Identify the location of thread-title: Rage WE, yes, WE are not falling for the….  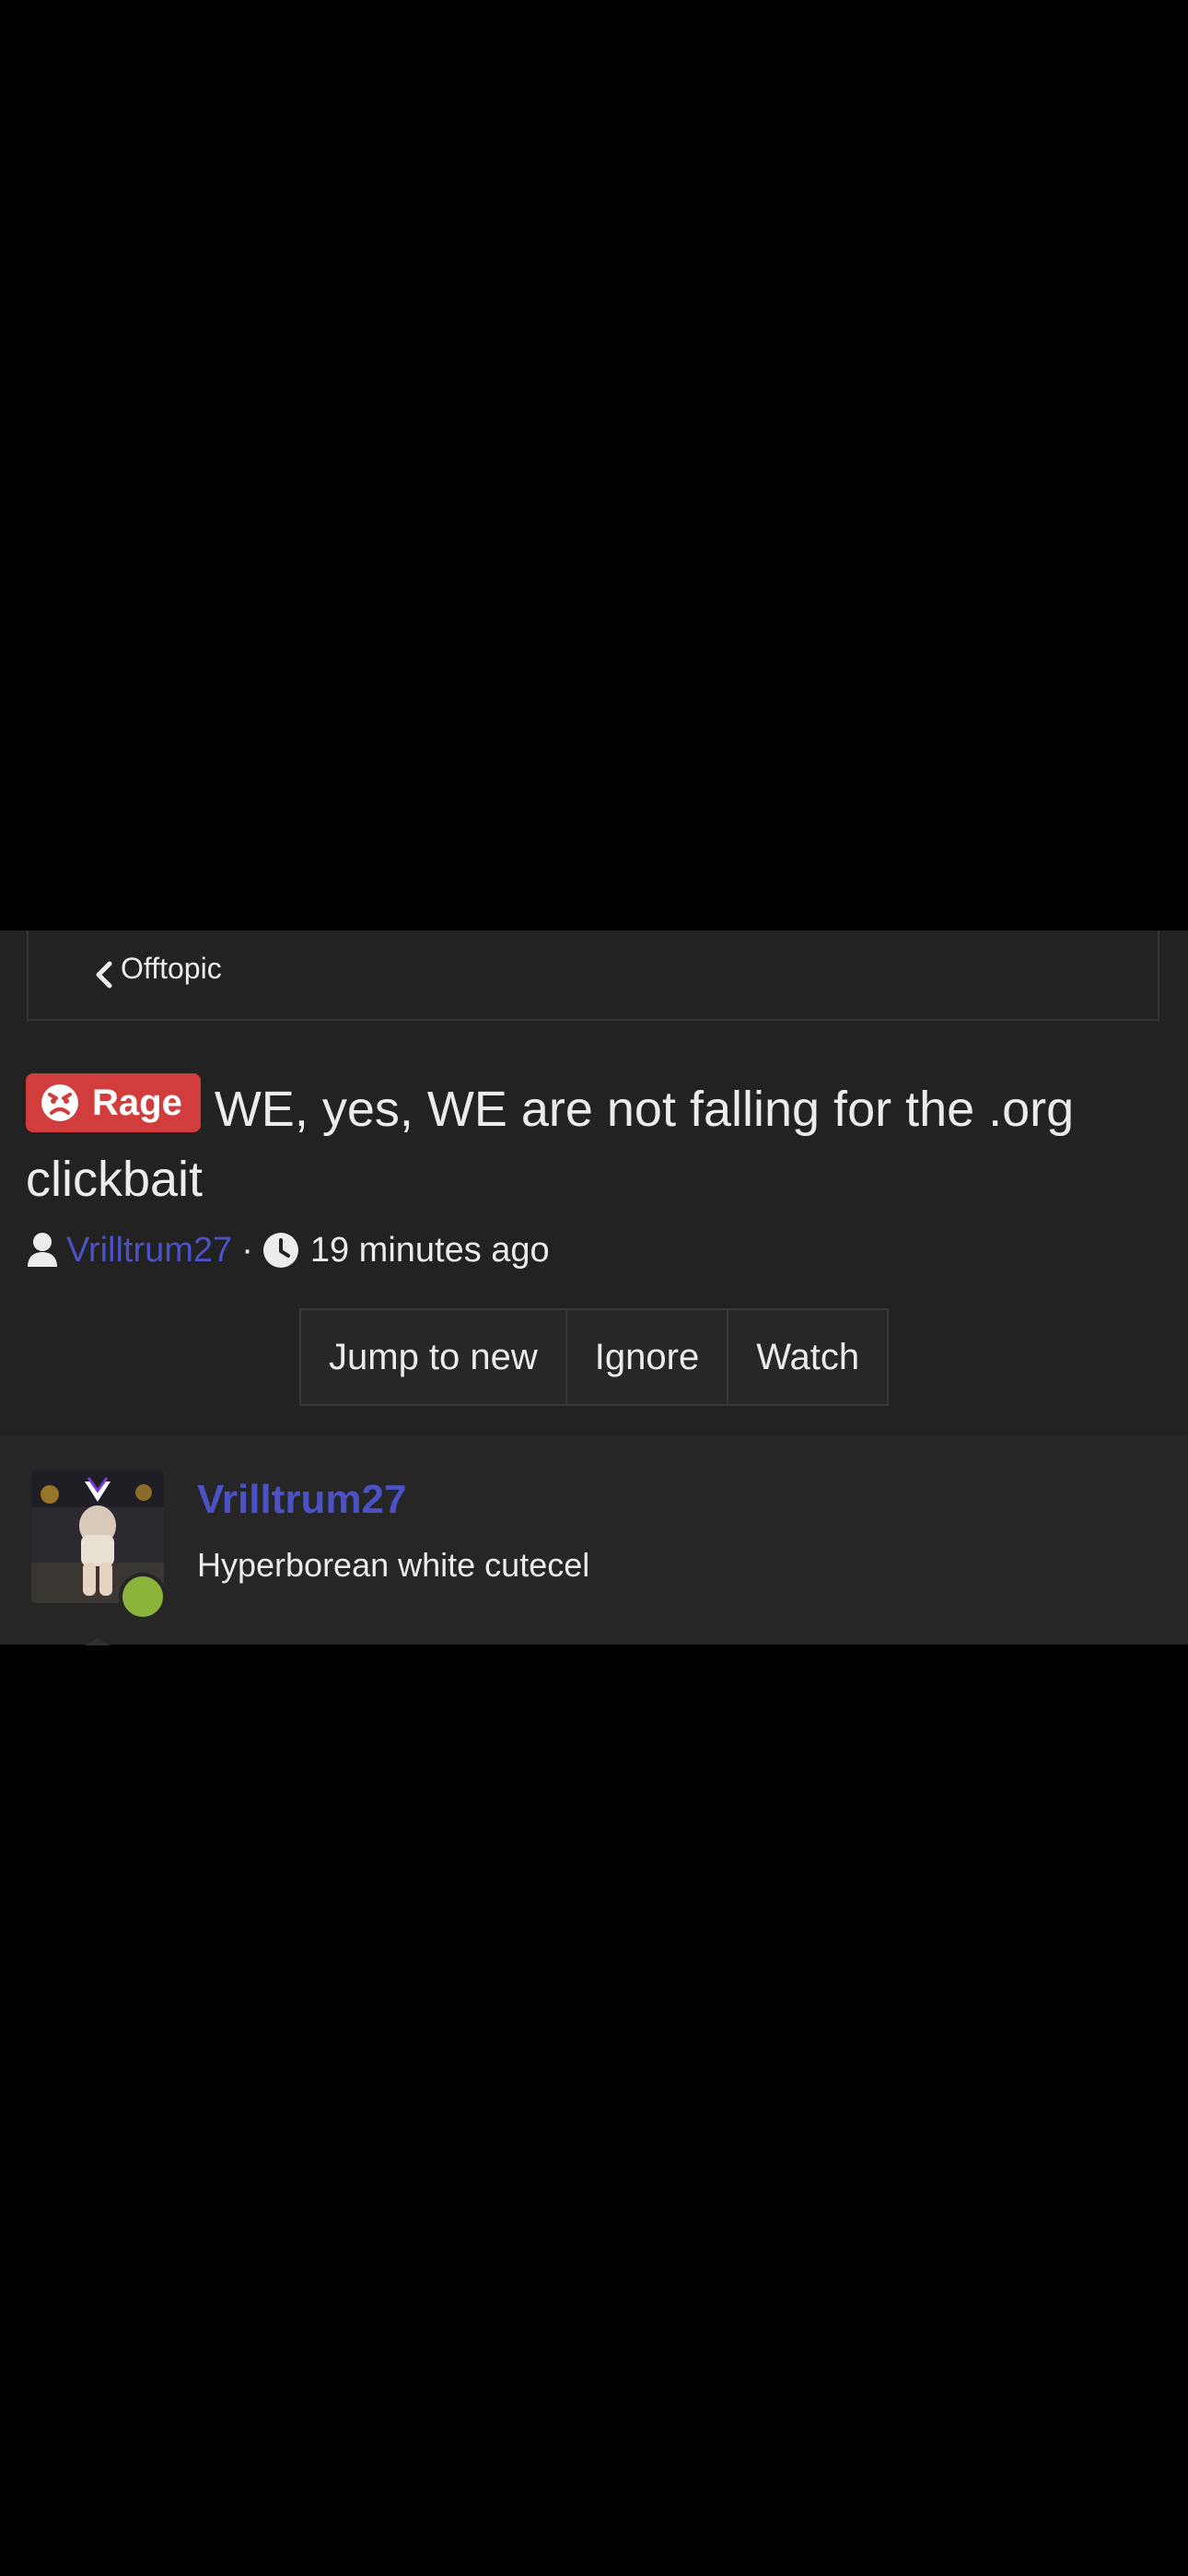
(592, 1143).